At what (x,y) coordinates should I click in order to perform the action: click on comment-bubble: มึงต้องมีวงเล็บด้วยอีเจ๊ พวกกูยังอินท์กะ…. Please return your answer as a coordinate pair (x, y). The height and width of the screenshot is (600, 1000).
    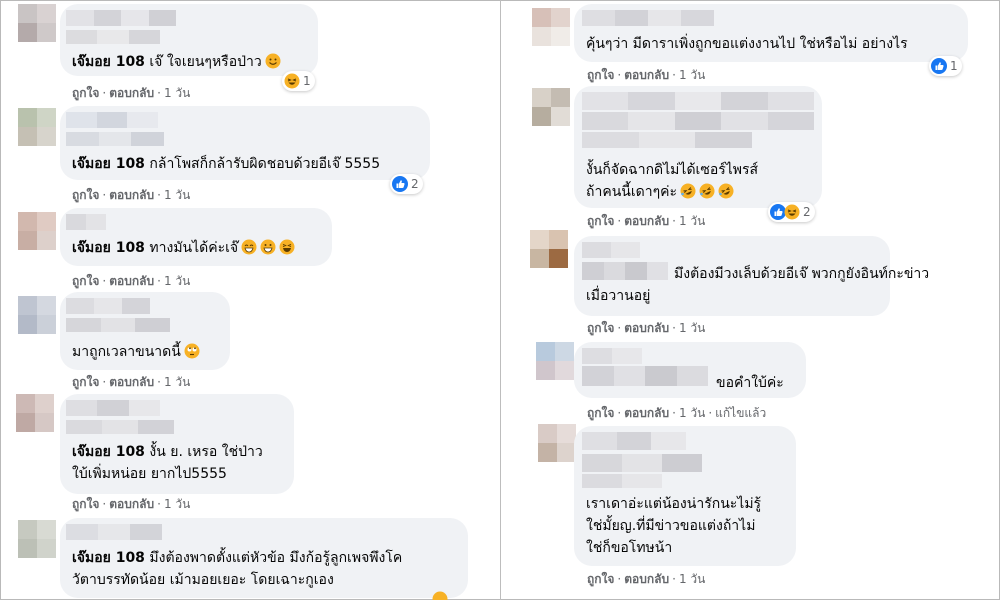
    Looking at the image, I should click on (751, 276).